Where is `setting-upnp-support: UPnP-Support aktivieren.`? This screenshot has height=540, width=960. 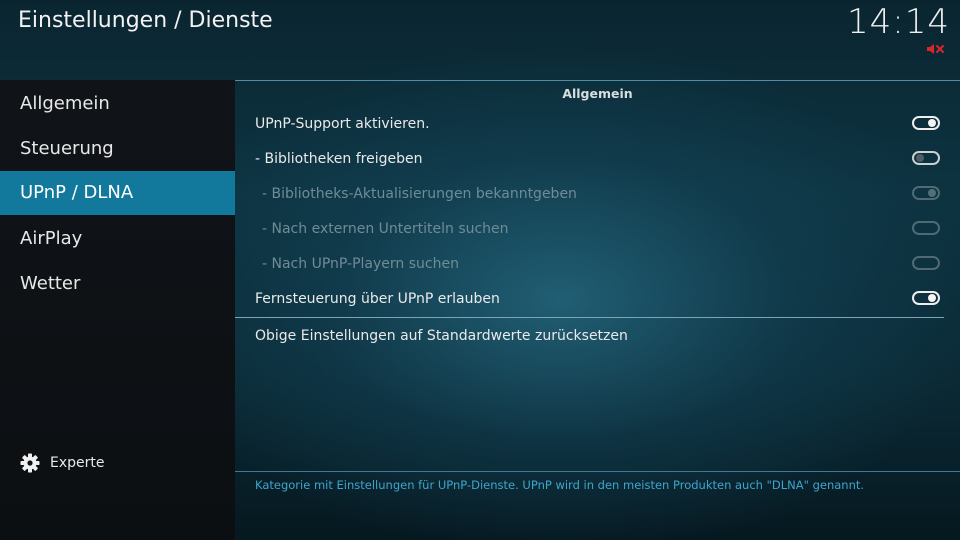
setting-upnp-support: UPnP-Support aktivieren. is located at coordinates (598, 124).